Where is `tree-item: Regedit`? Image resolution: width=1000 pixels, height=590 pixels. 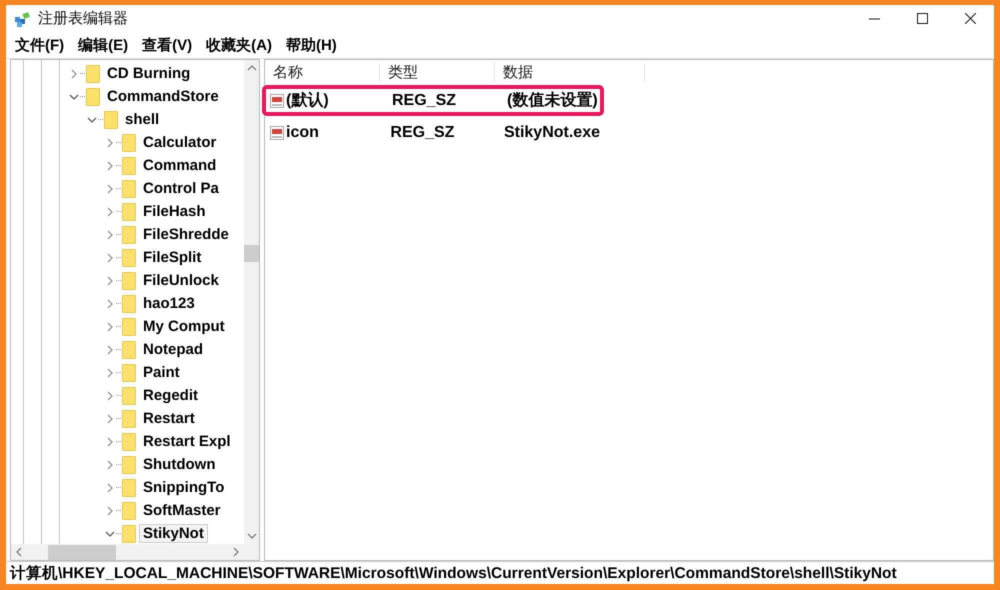
tree-item: Regedit is located at coordinates (170, 395).